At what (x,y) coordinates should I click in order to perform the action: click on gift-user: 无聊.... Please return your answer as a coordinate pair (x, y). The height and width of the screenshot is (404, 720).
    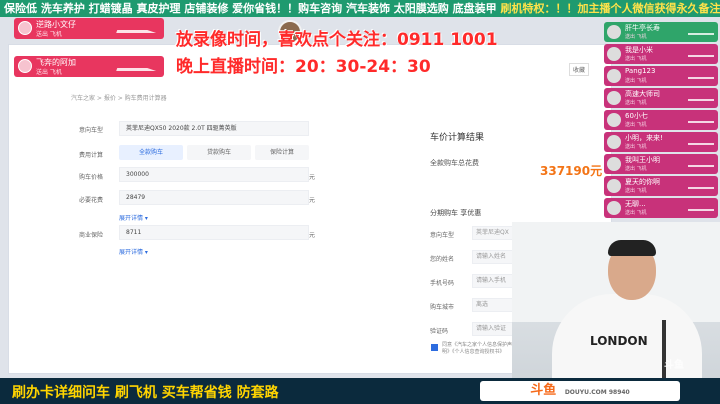
    Looking at the image, I should click on (635, 204).